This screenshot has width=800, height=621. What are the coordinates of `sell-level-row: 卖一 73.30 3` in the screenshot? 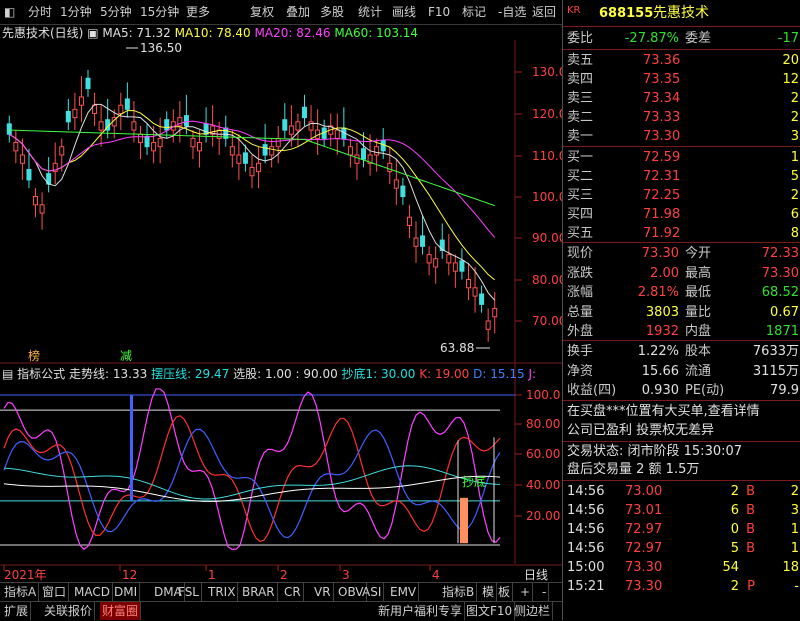 It's located at (683, 136).